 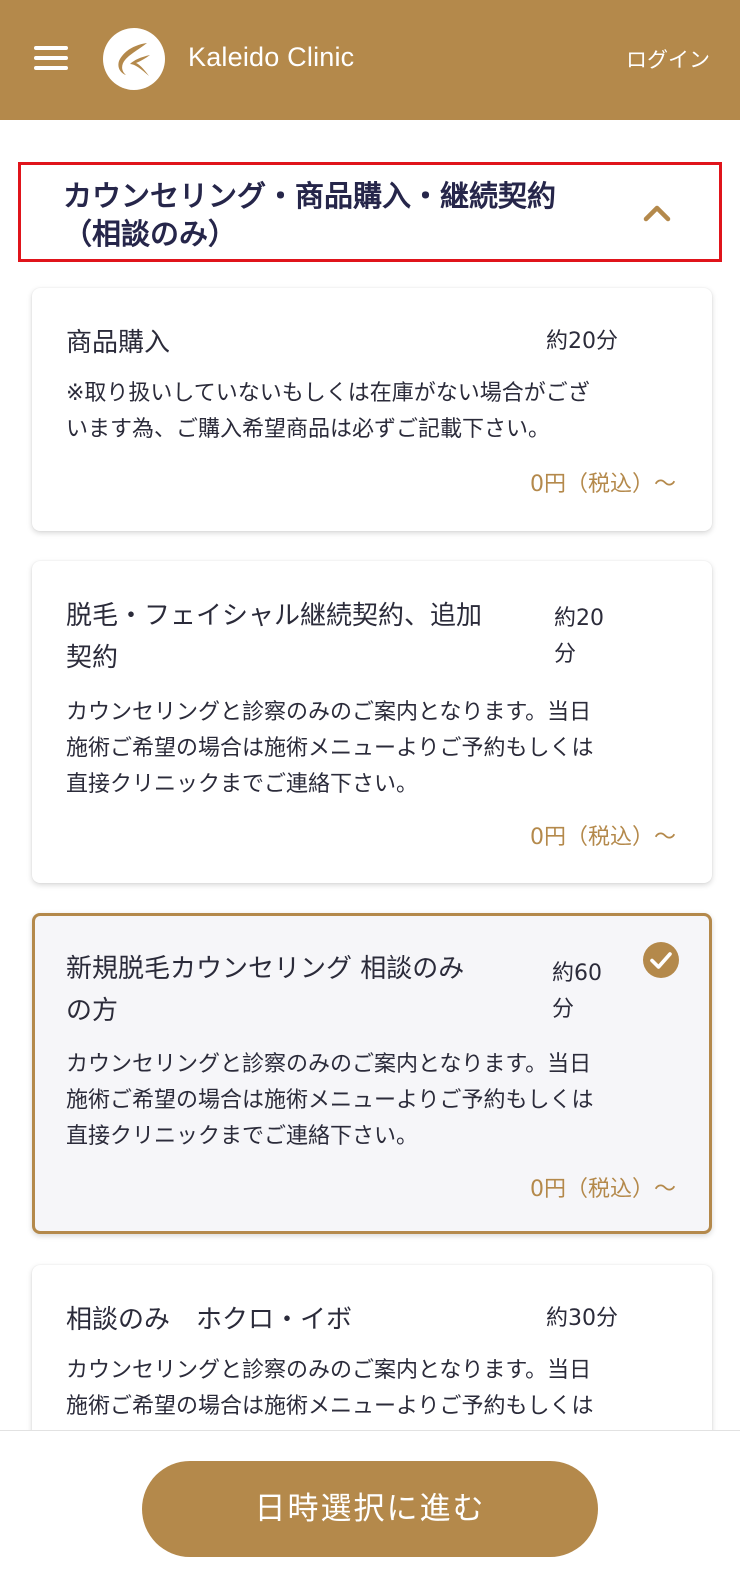 I want to click on proceed-to-datetime-button: 日時選択に進む, so click(x=370, y=1509).